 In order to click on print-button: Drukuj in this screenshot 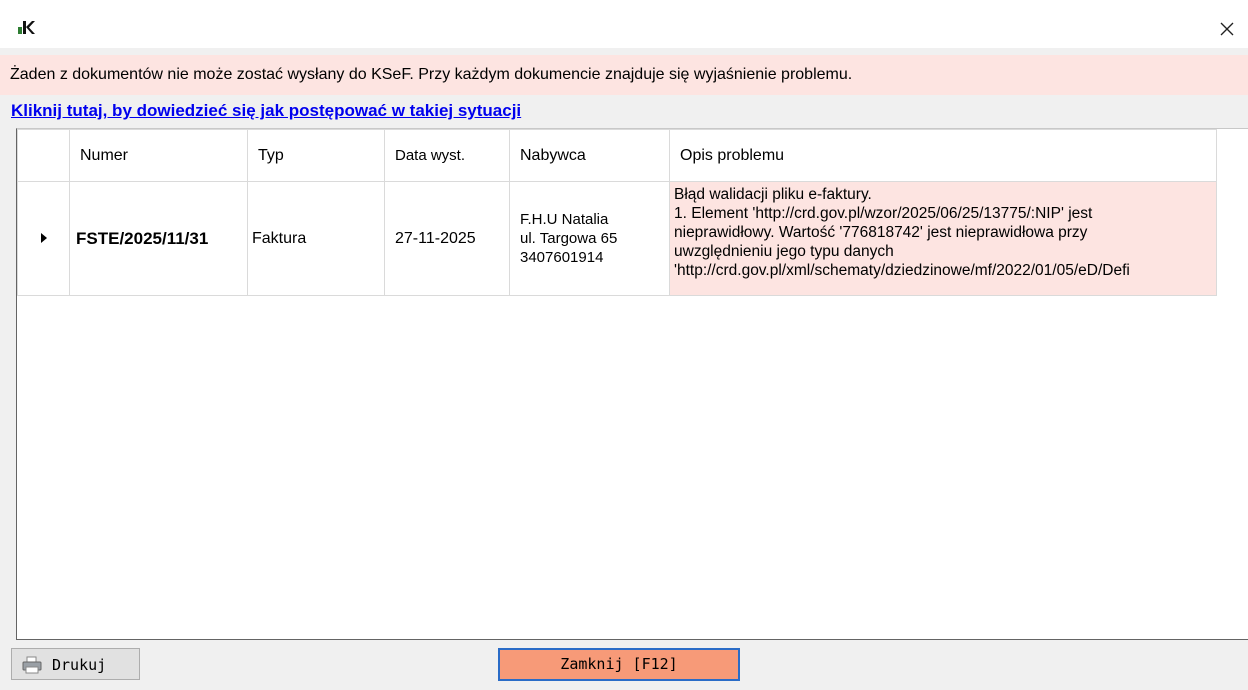, I will do `click(75, 664)`.